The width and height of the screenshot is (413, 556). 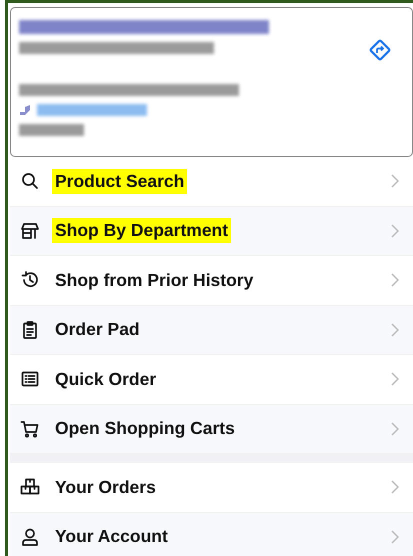 I want to click on menu-item: Order Pad, so click(x=211, y=330).